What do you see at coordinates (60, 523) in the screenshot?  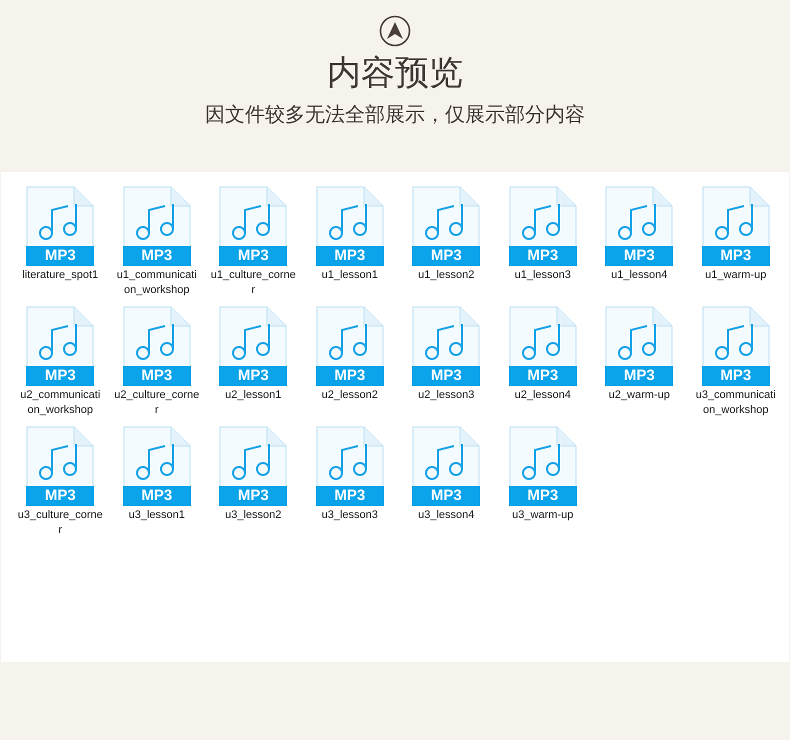 I see `file-name: u3_culture_corner` at bounding box center [60, 523].